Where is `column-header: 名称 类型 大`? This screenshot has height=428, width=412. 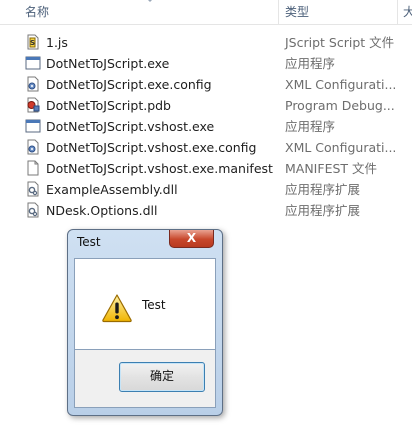
column-header: 名称 类型 大 is located at coordinates (206, 12).